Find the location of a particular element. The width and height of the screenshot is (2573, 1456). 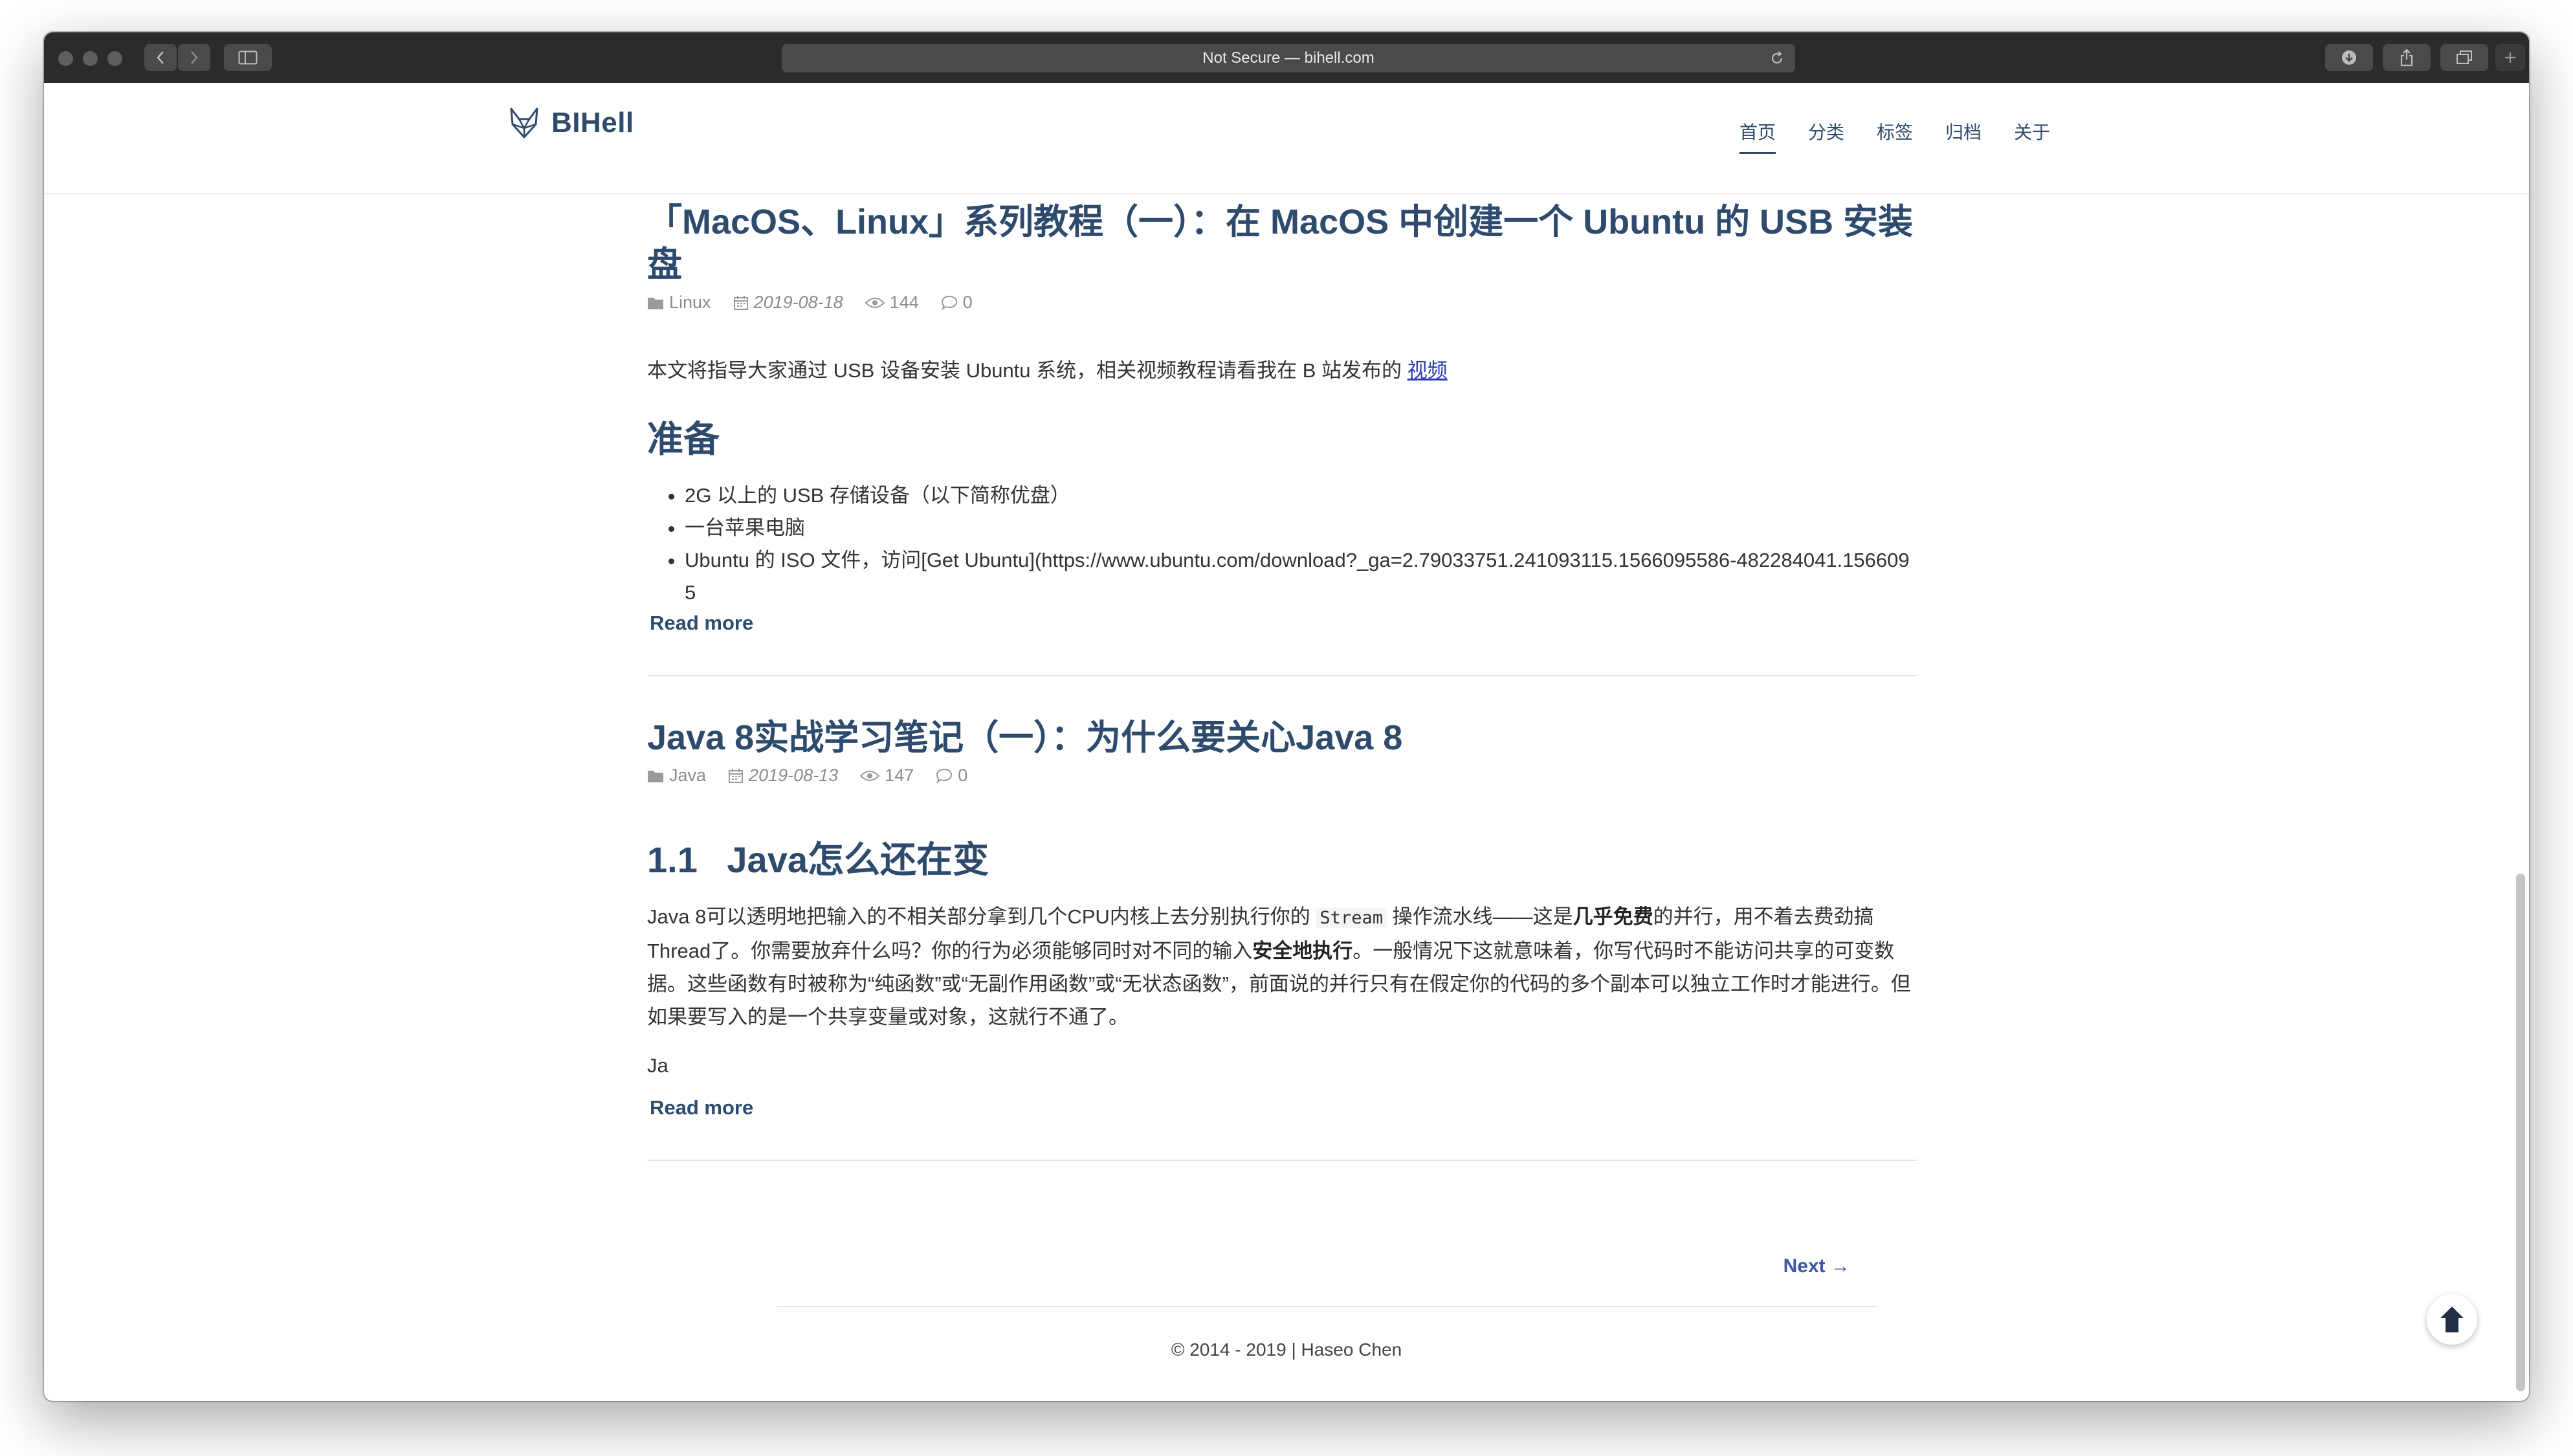

tabs-icon is located at coordinates (2465, 57).